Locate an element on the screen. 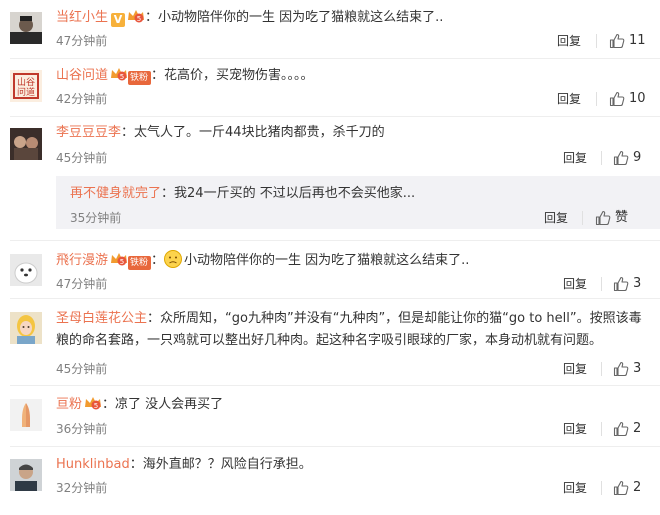 The height and width of the screenshot is (515, 660). like-count: 11 is located at coordinates (637, 40).